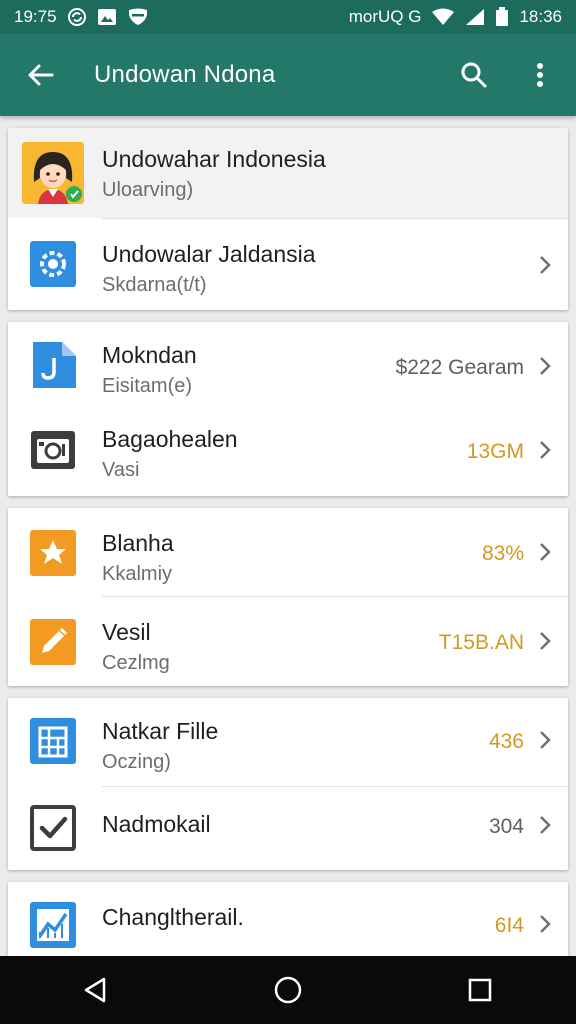 The width and height of the screenshot is (576, 1024). I want to click on avatar-icon, so click(53, 173).